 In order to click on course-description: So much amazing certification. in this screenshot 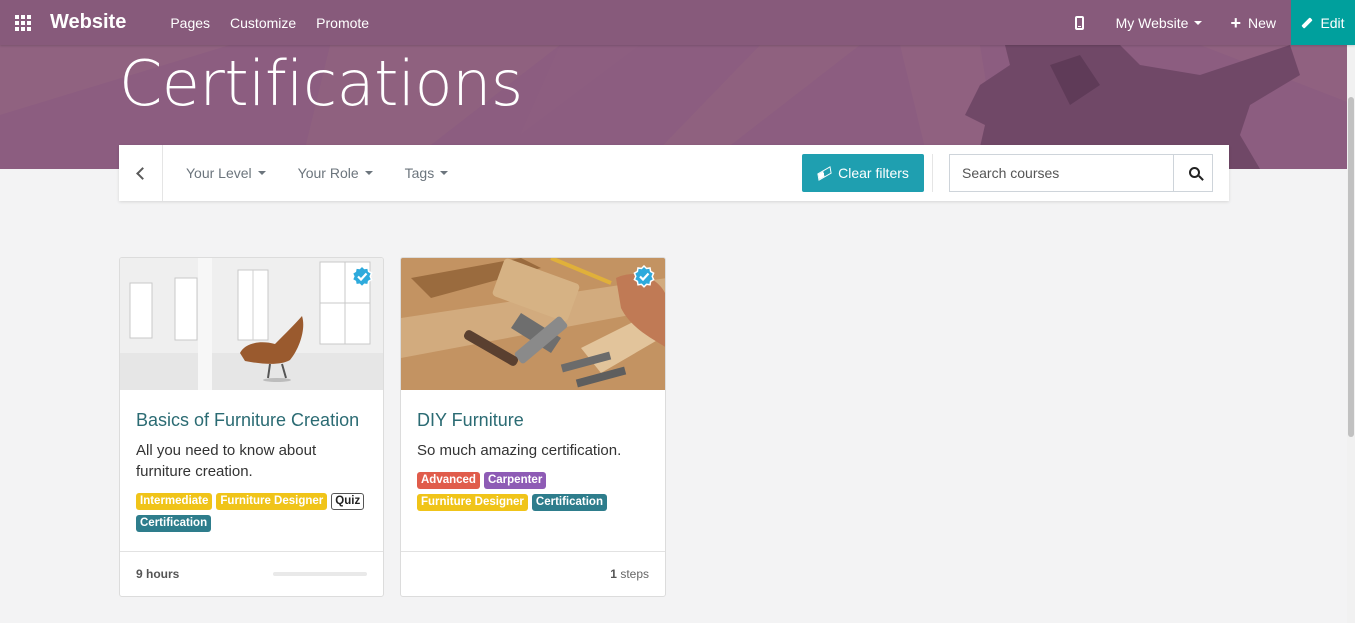, I will do `click(519, 450)`.